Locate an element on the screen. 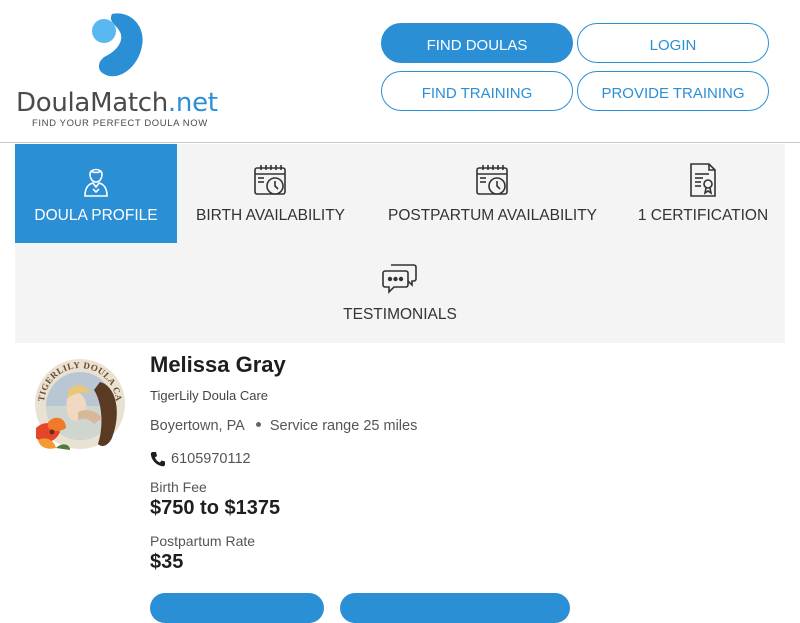 The image size is (800, 623). phone-icon is located at coordinates (157, 459).